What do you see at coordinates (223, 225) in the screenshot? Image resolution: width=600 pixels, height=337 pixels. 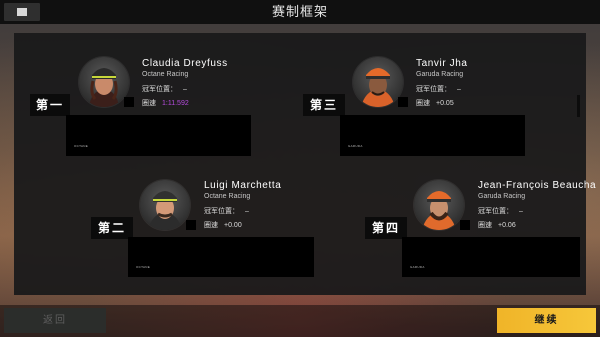 I see `lap-time: 圈速 +0.00` at bounding box center [223, 225].